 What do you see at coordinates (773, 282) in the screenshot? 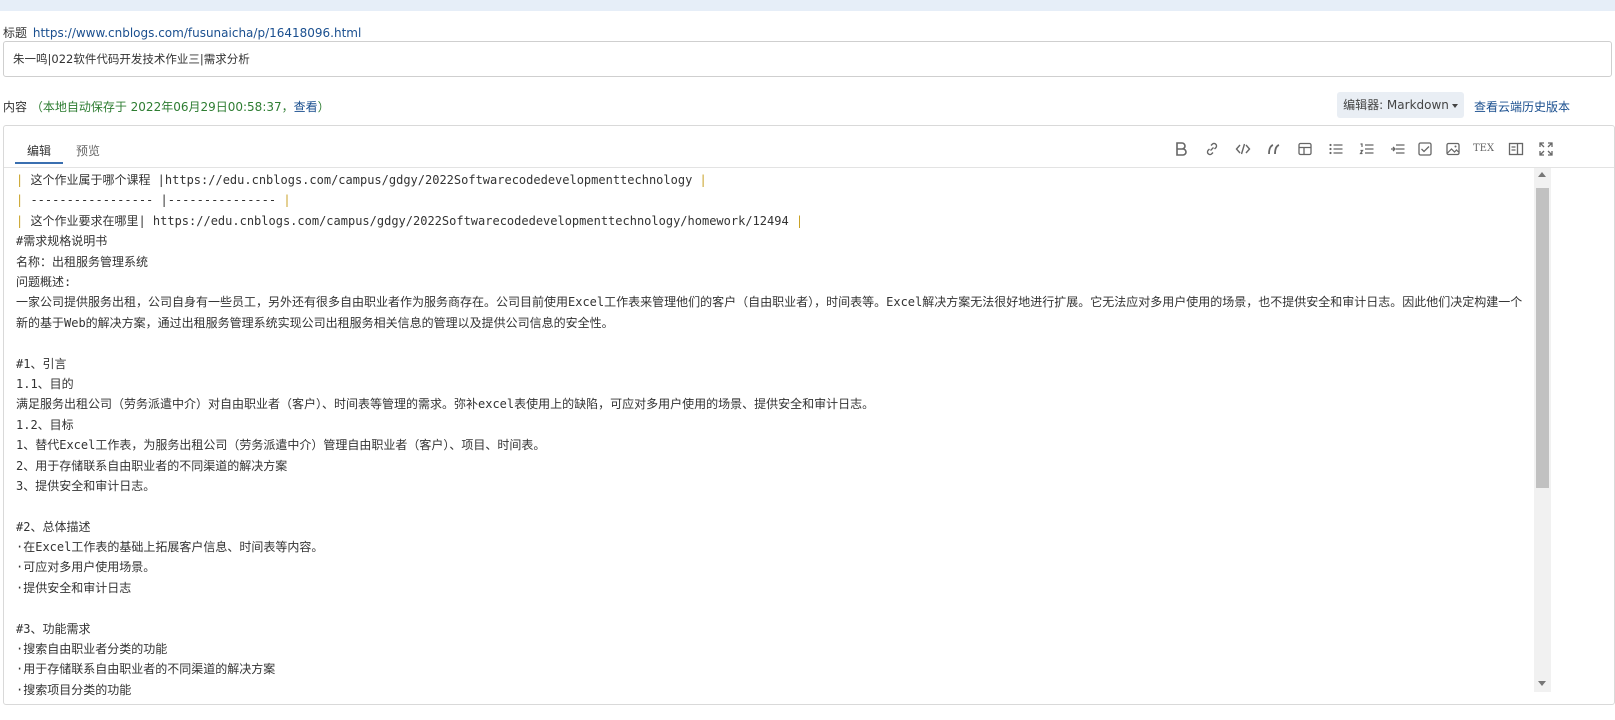
I see `editor-line: 问题概述:` at bounding box center [773, 282].